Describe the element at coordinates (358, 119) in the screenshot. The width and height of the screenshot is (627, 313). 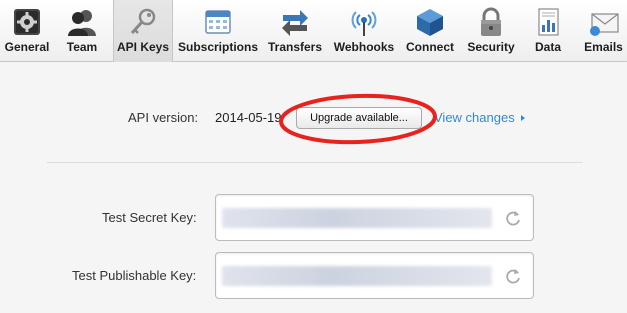
I see `annotation-circle` at that location.